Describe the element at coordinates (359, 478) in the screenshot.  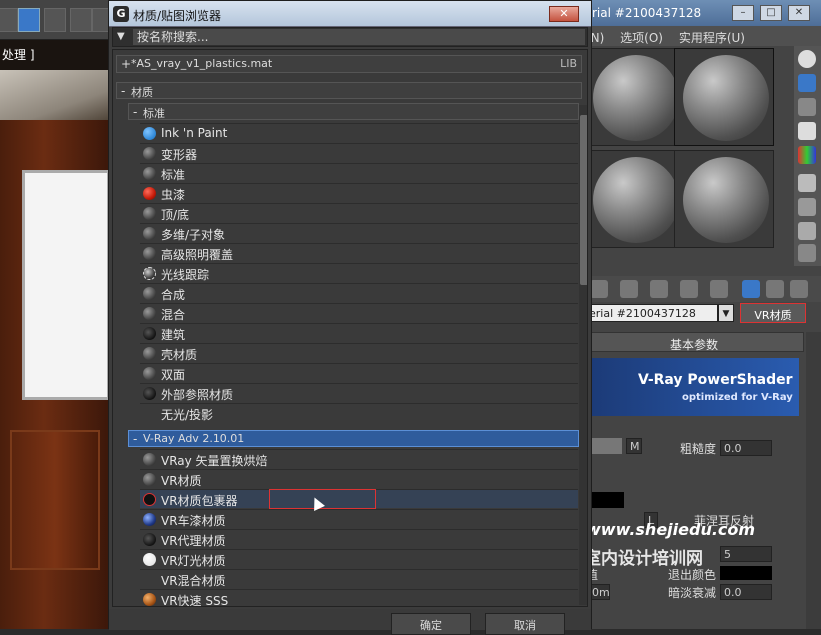
I see `material-item-vr-material: VR材质` at that location.